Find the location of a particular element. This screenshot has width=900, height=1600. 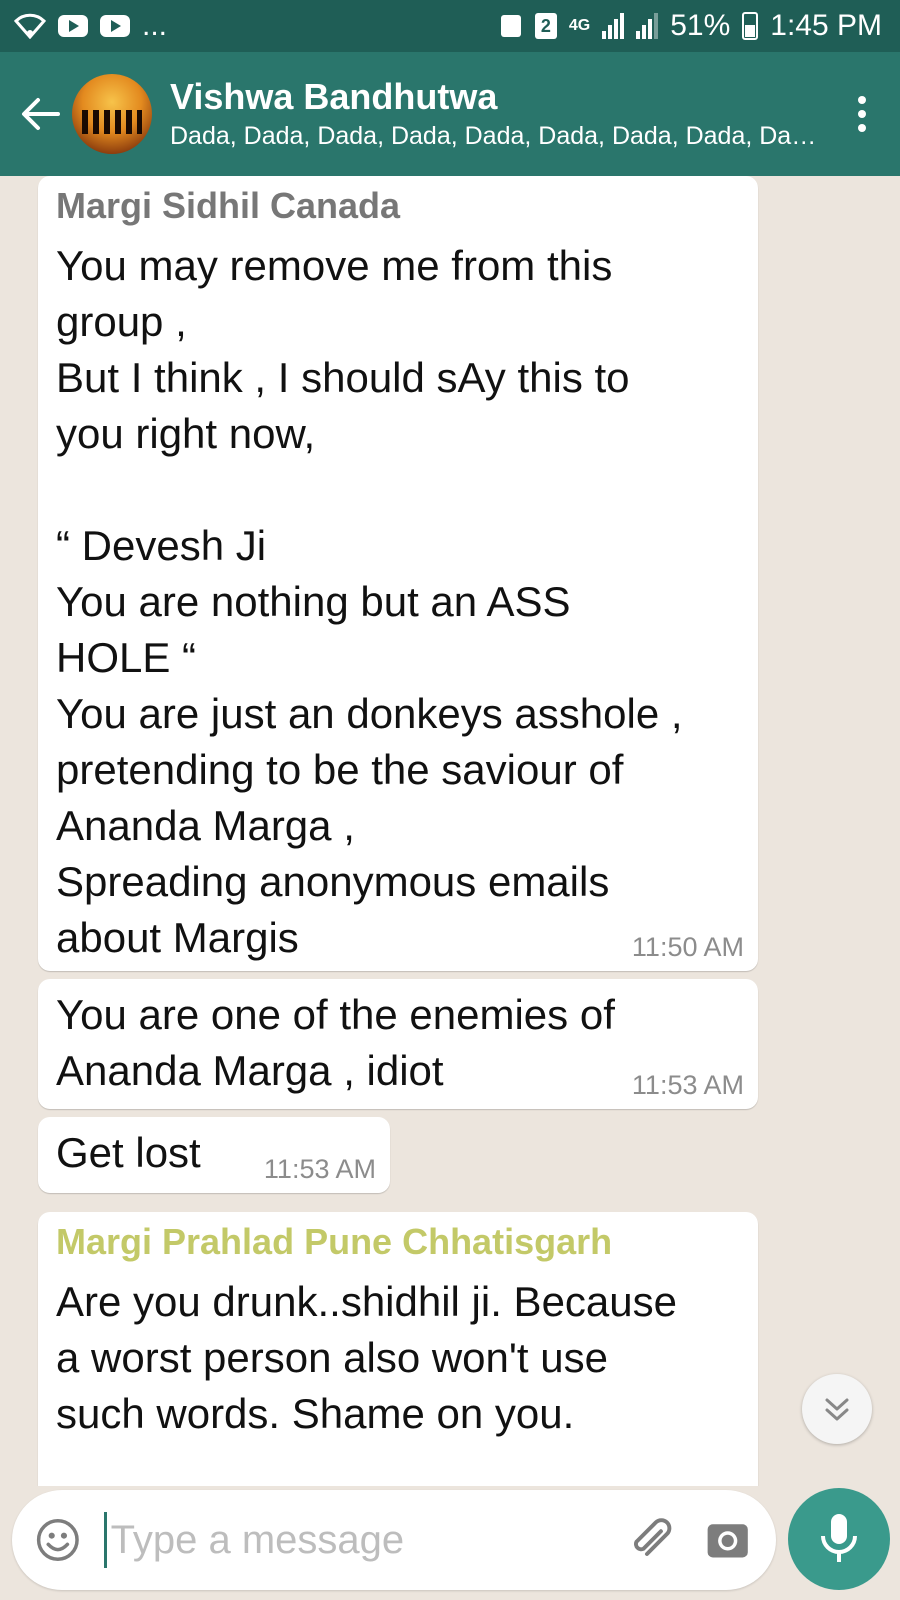

voice-record-button is located at coordinates (839, 1539).